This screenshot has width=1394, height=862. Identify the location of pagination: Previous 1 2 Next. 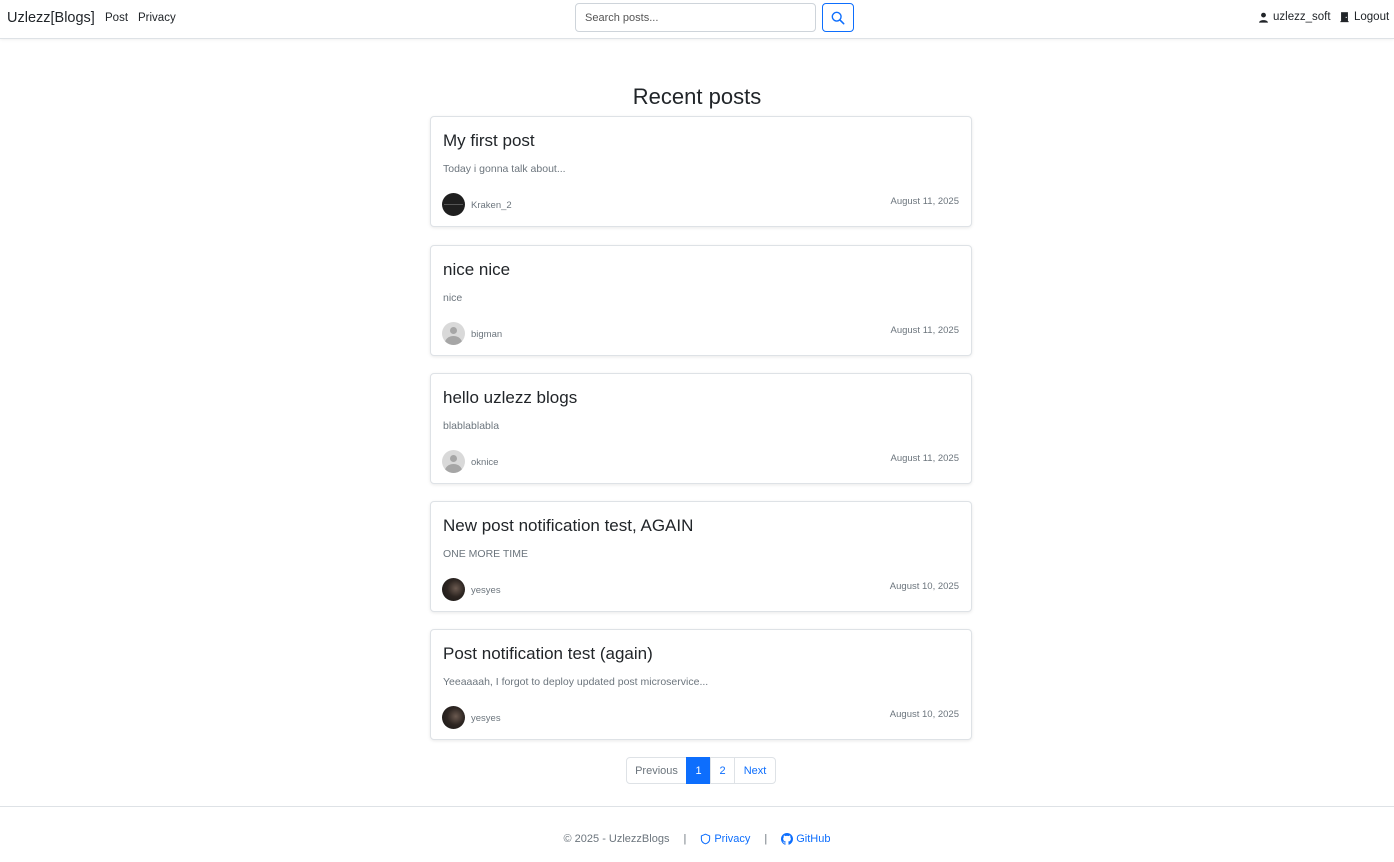
(701, 770).